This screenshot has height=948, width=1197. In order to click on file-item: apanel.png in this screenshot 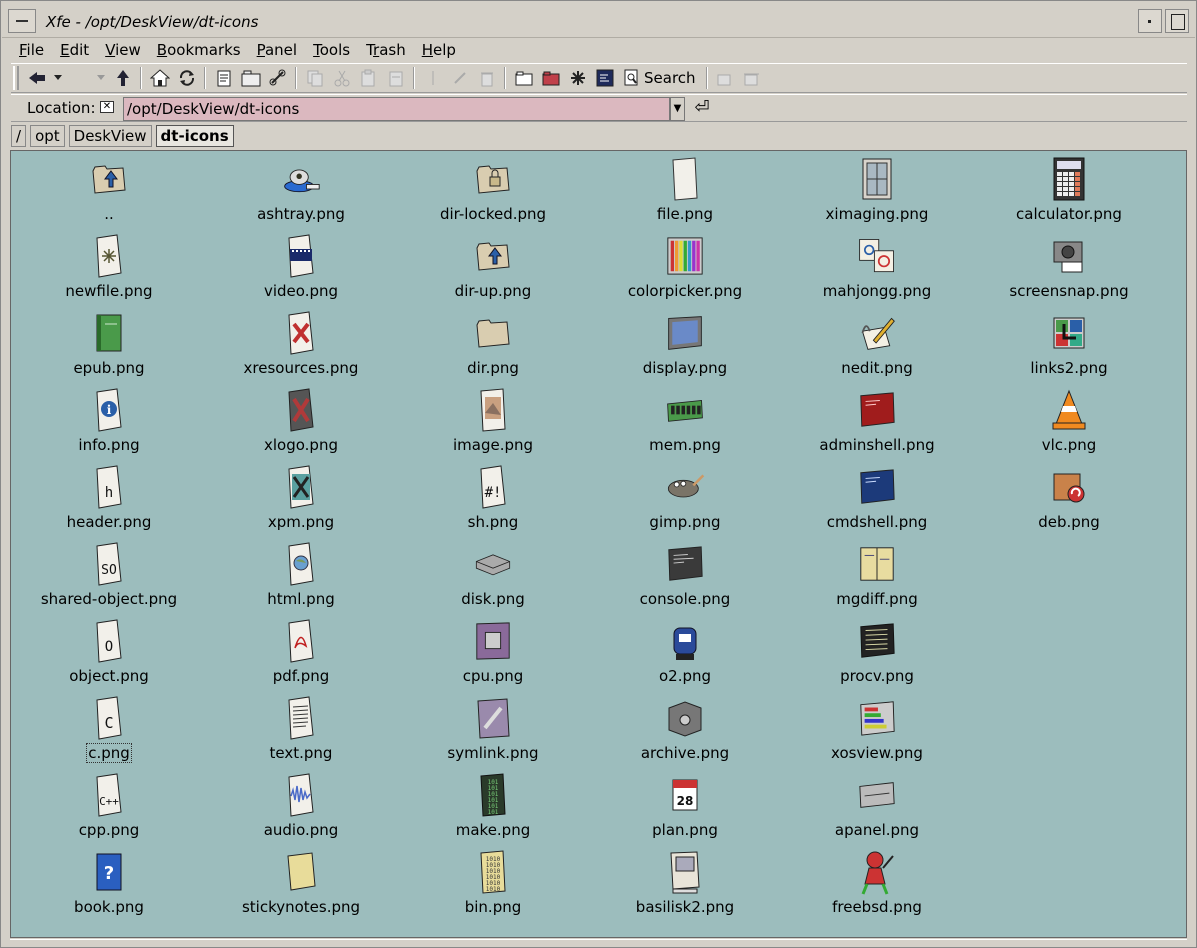, I will do `click(877, 805)`.